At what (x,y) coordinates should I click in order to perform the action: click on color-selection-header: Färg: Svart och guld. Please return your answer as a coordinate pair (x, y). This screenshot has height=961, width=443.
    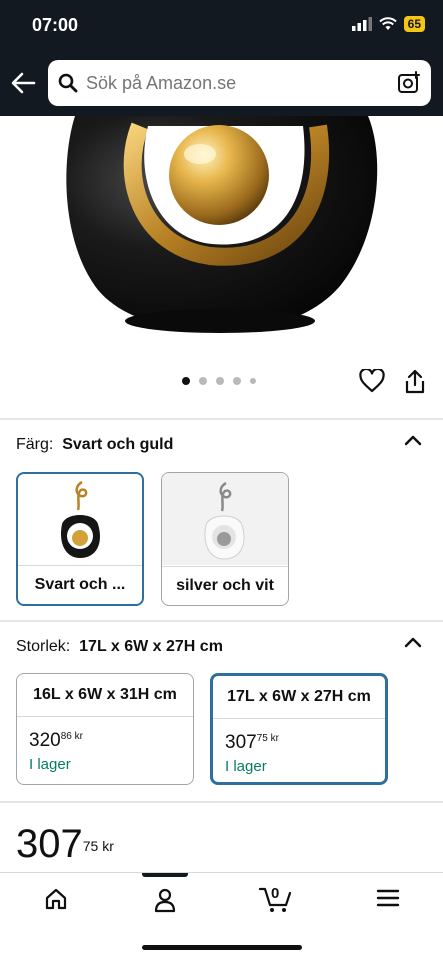
    Looking at the image, I should click on (94, 445).